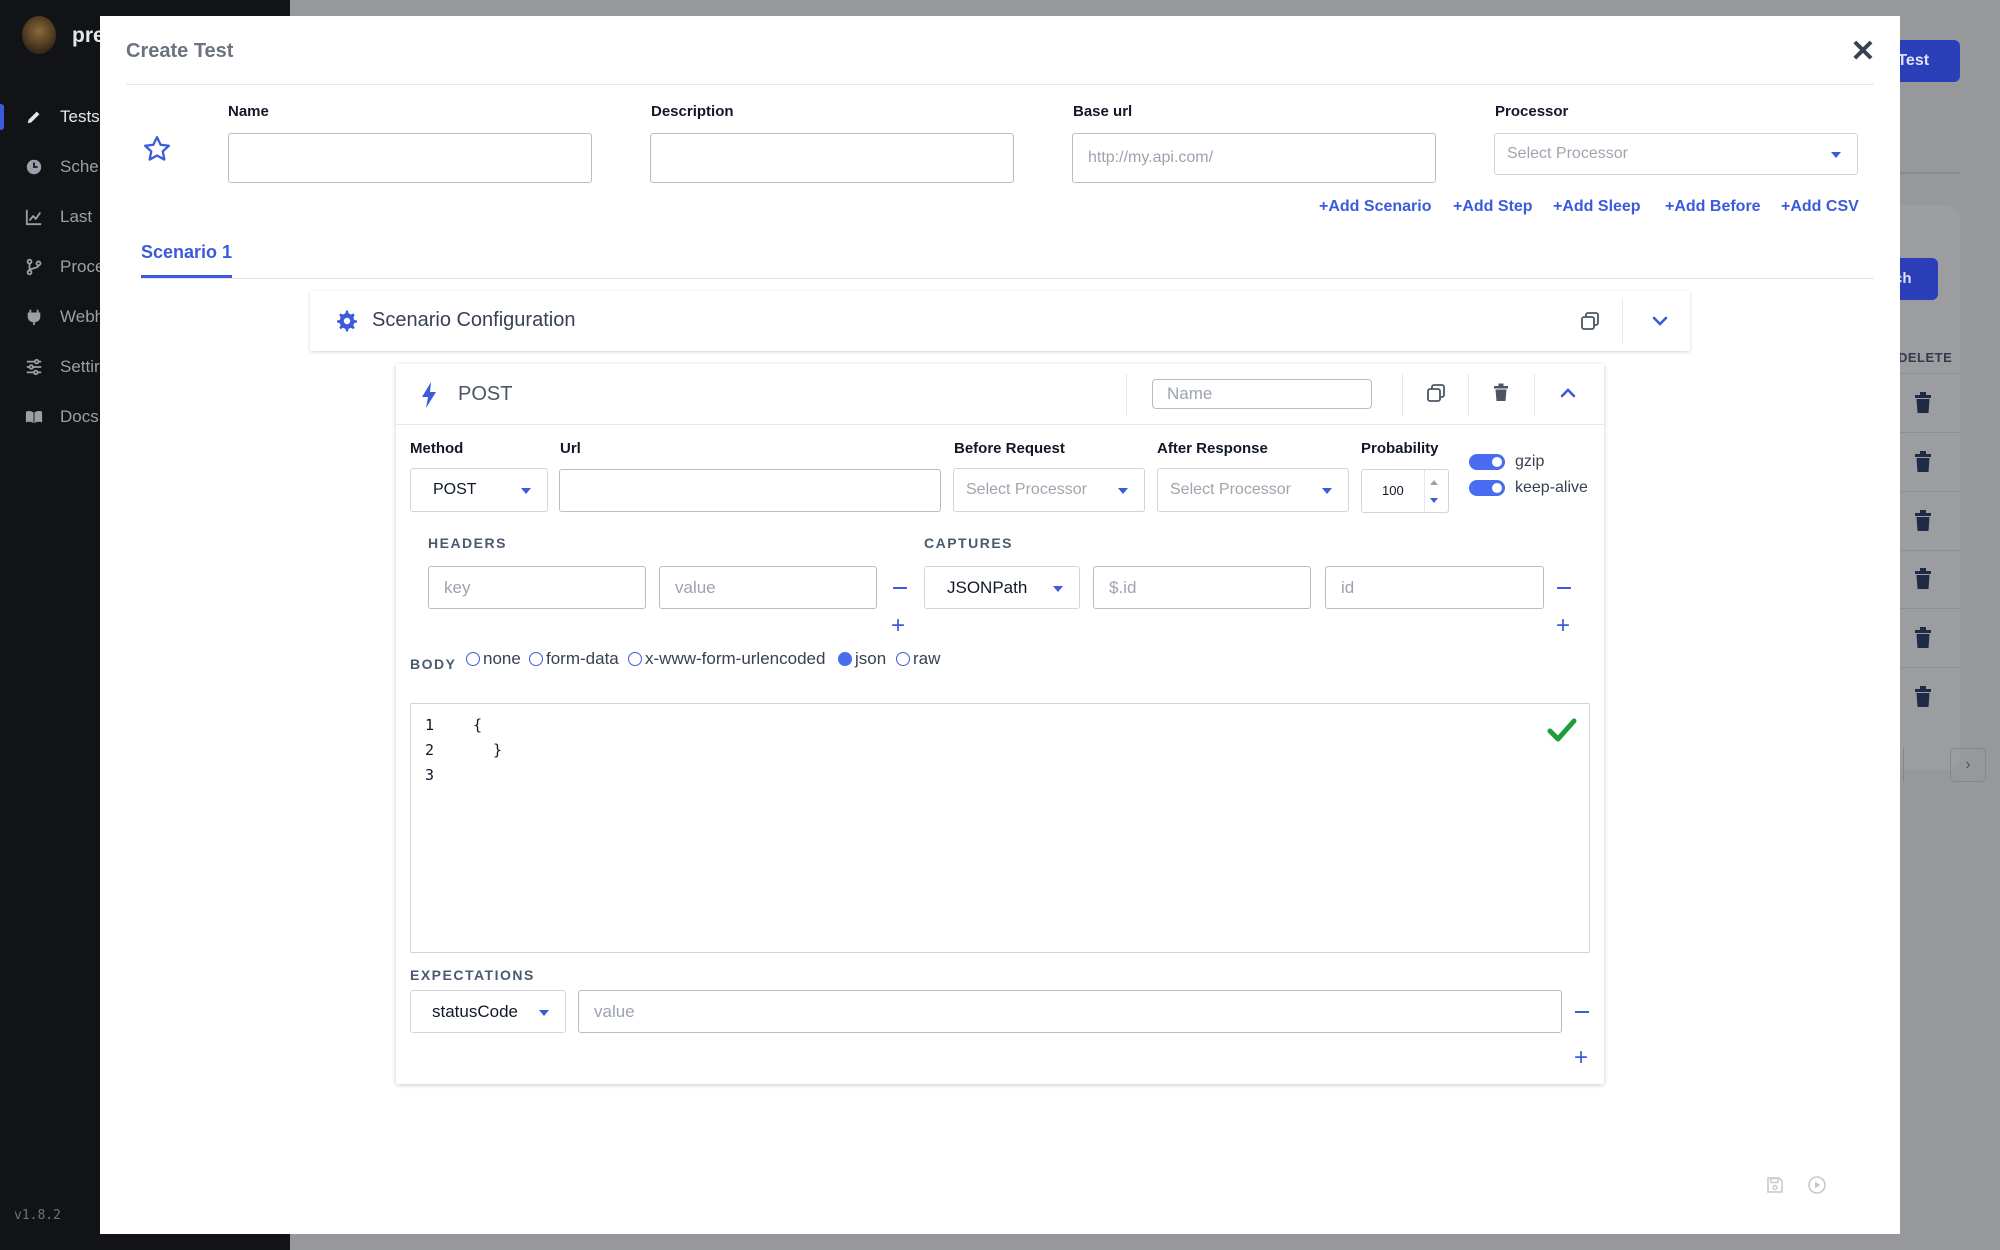 The width and height of the screenshot is (2000, 1250). I want to click on step-method-title: POST, so click(485, 394).